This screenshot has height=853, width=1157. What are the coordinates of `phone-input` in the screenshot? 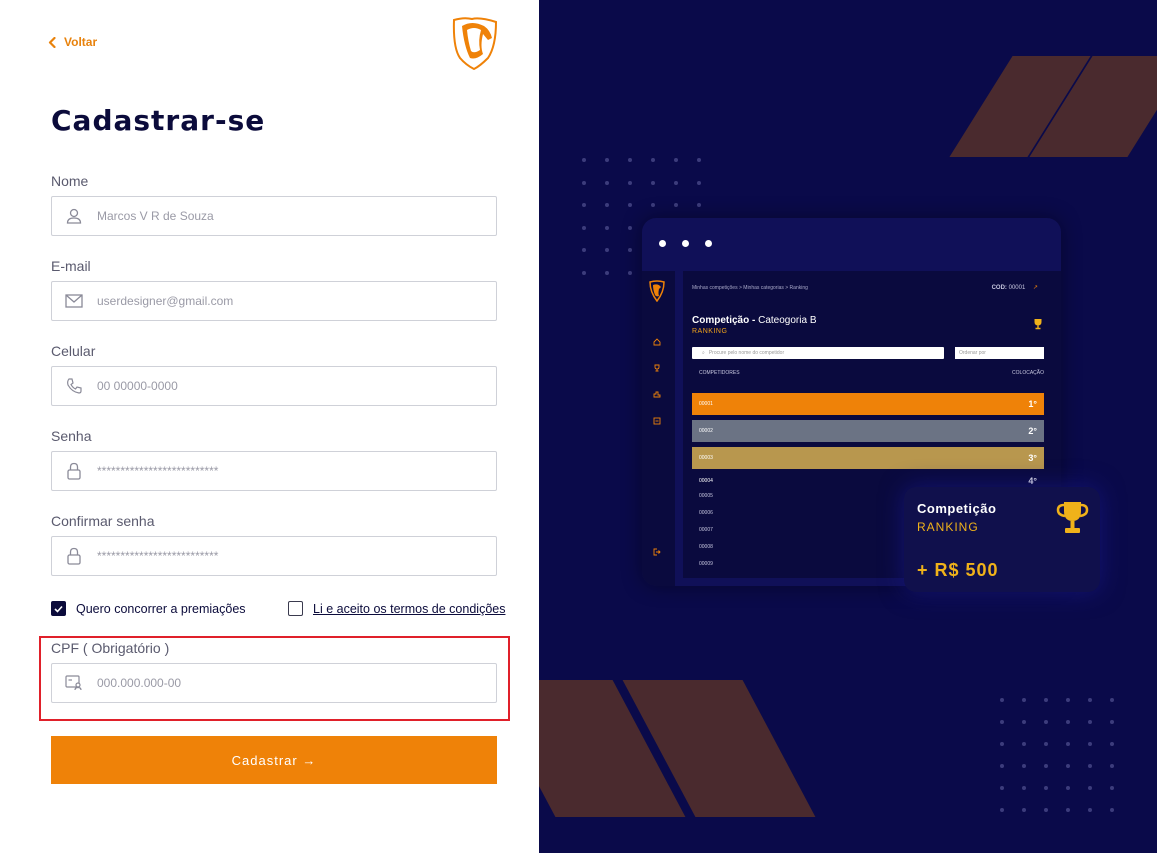 It's located at (296, 386).